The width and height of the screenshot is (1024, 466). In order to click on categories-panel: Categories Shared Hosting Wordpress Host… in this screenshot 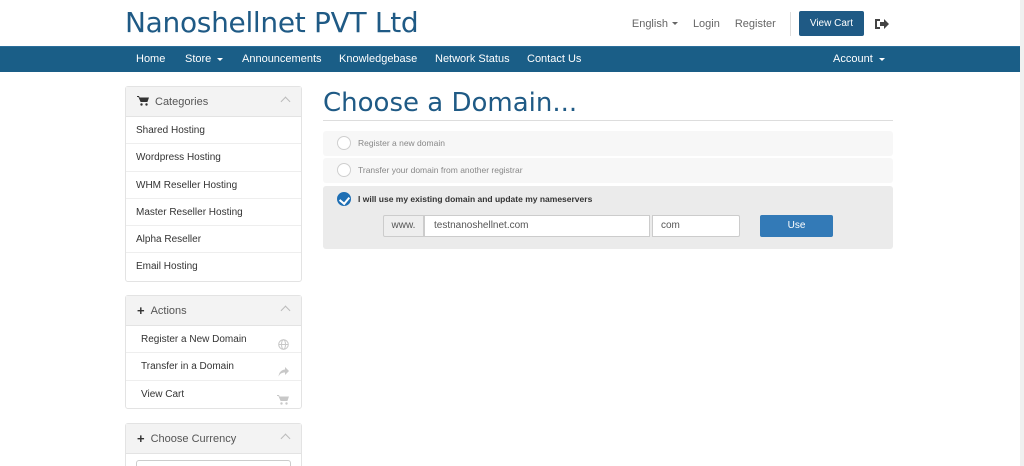, I will do `click(213, 184)`.